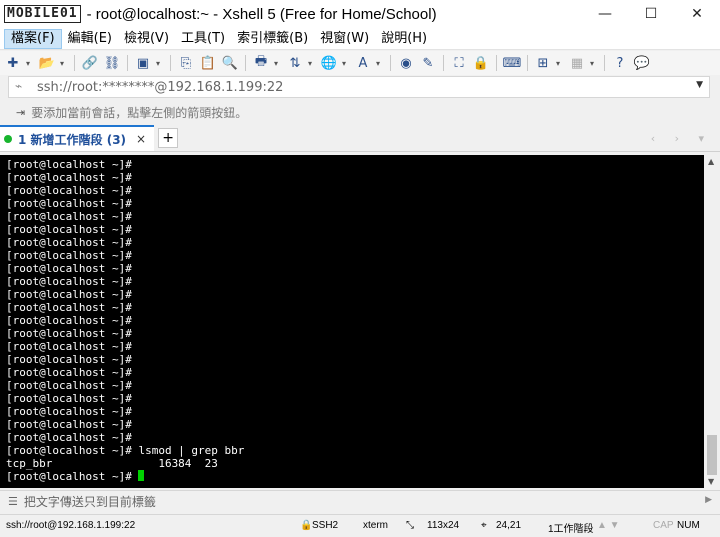 The height and width of the screenshot is (537, 720). I want to click on add-tab-button: +, so click(168, 138).